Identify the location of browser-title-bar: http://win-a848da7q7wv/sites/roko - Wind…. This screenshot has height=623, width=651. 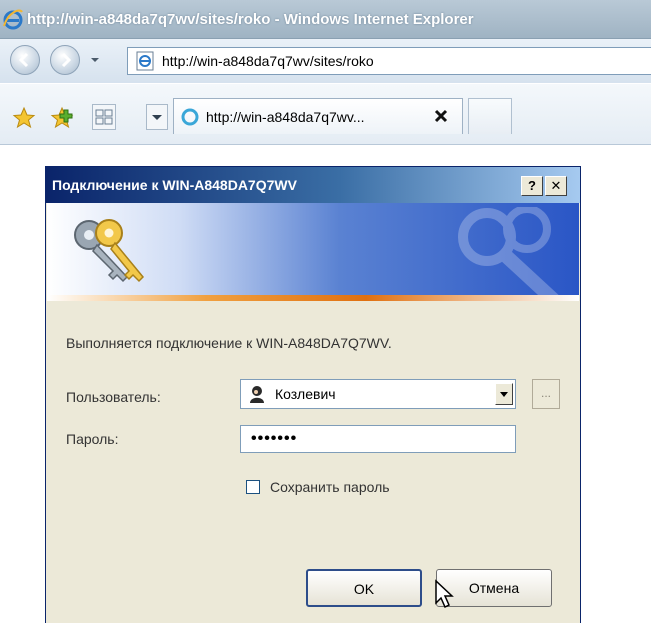
(325, 19).